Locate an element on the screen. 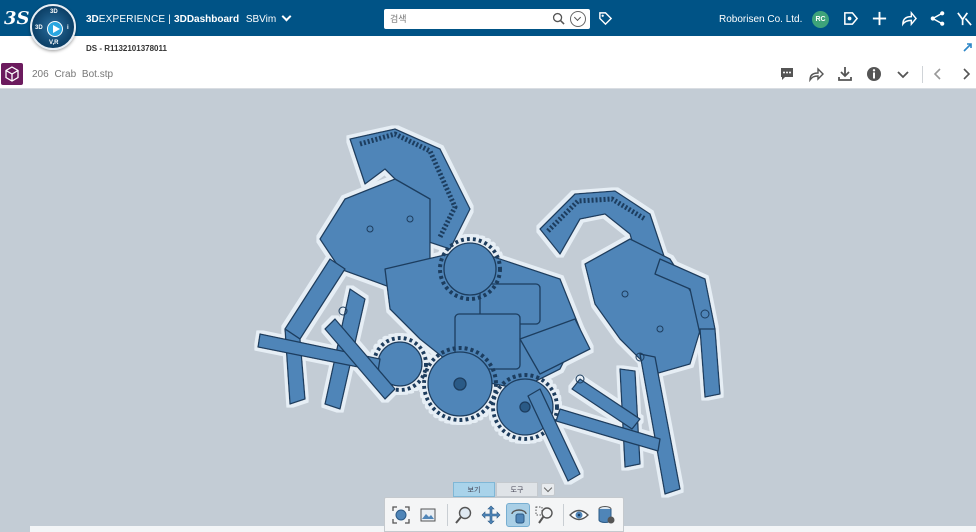 The height and width of the screenshot is (532, 976). compass-widget: 3D 3D i V,R is located at coordinates (53, 27).